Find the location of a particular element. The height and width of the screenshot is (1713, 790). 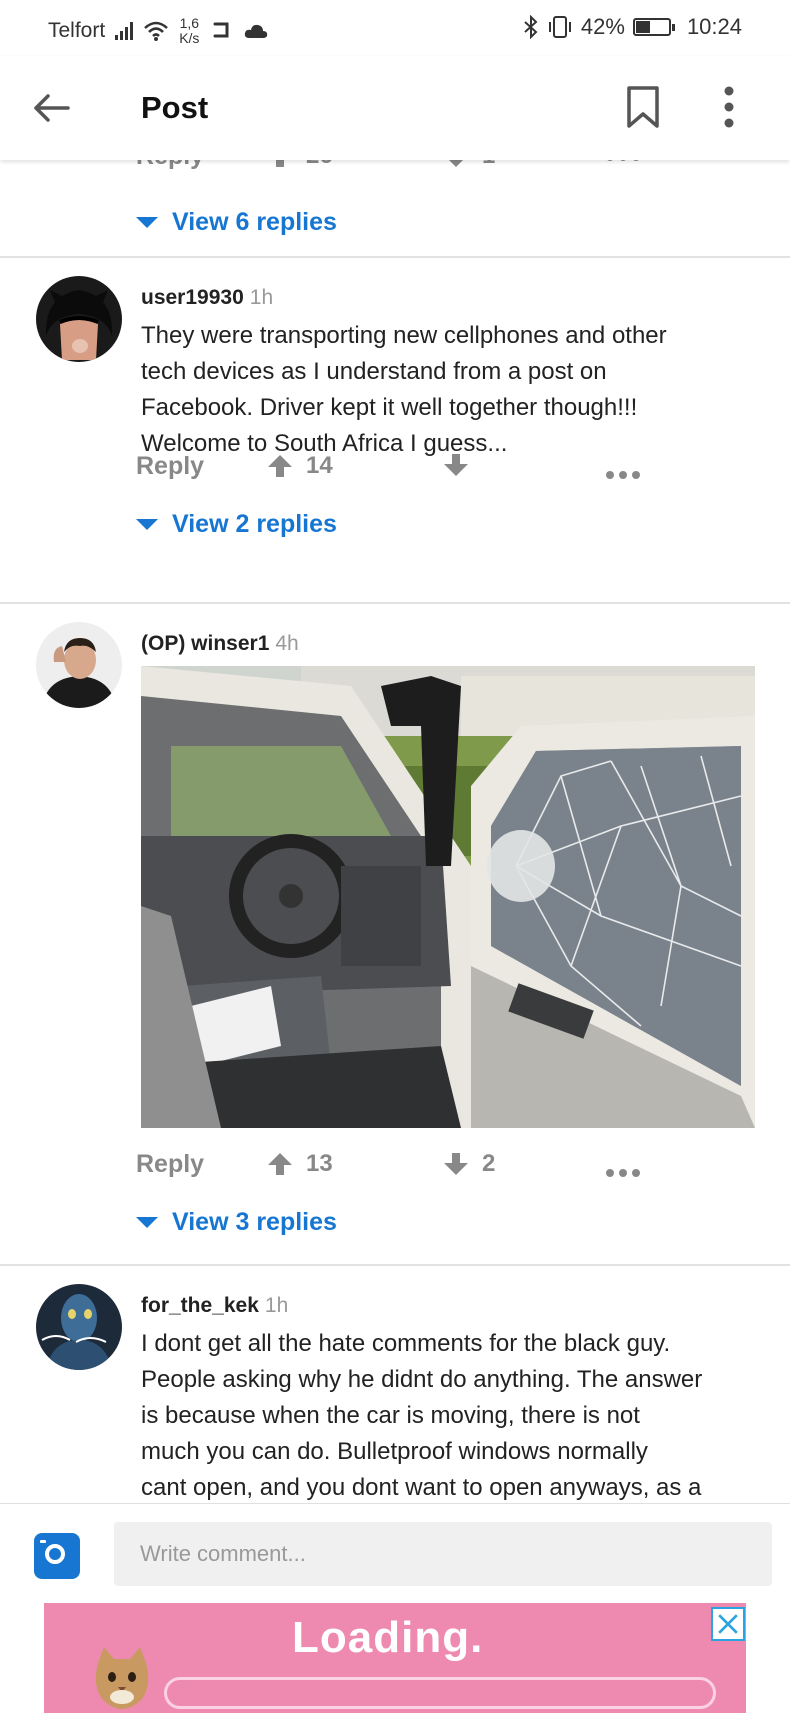

ad-banner: Loading. is located at coordinates (395, 1658).